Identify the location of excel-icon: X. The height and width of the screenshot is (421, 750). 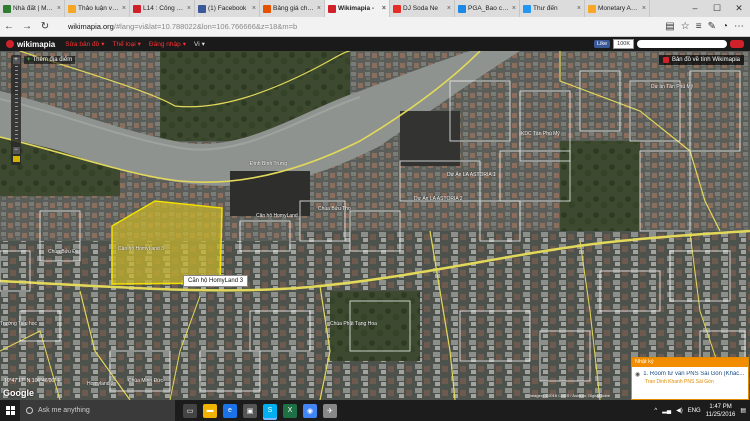
(290, 410).